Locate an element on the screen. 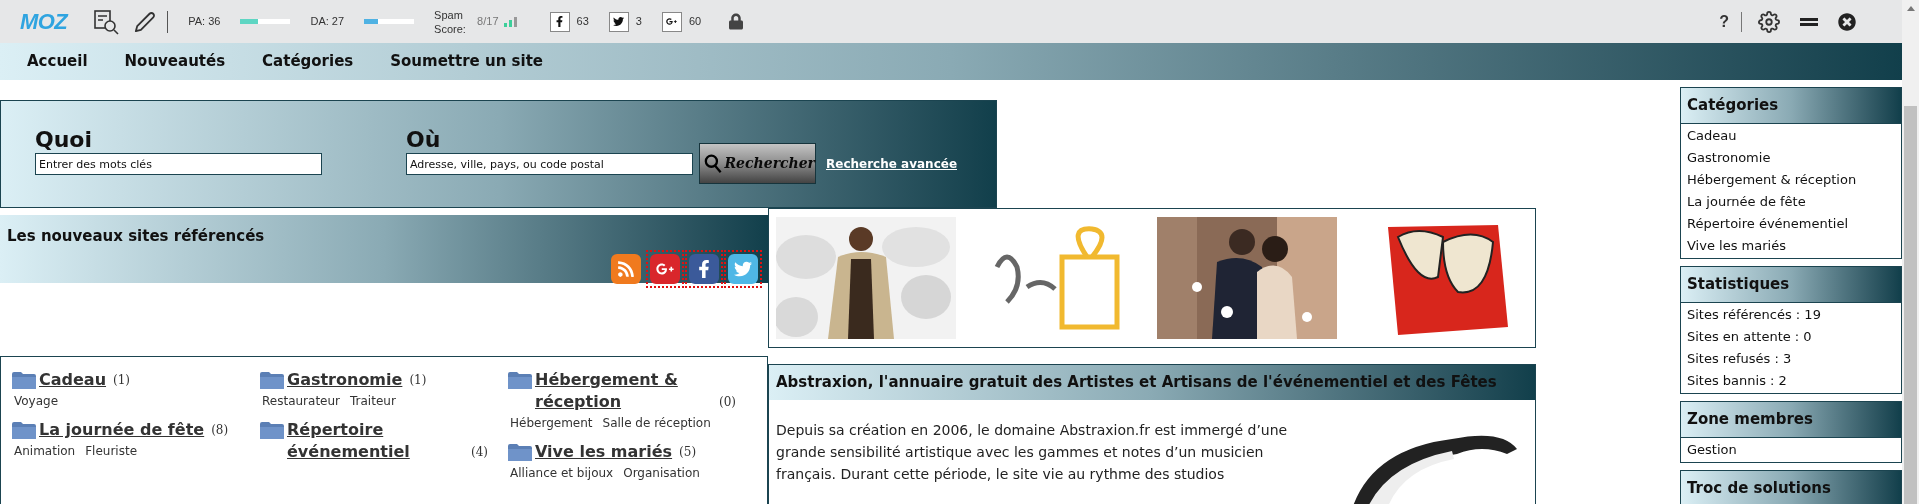 The width and height of the screenshot is (1919, 504). where-label: Où is located at coordinates (424, 140).